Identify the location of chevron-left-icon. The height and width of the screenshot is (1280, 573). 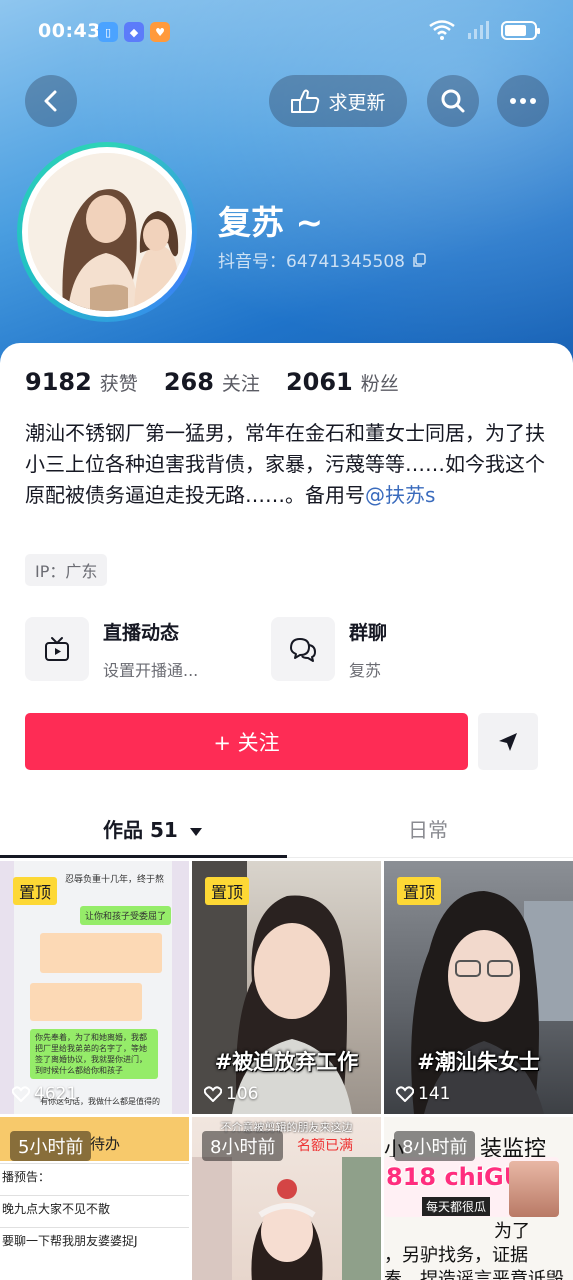
(50, 101).